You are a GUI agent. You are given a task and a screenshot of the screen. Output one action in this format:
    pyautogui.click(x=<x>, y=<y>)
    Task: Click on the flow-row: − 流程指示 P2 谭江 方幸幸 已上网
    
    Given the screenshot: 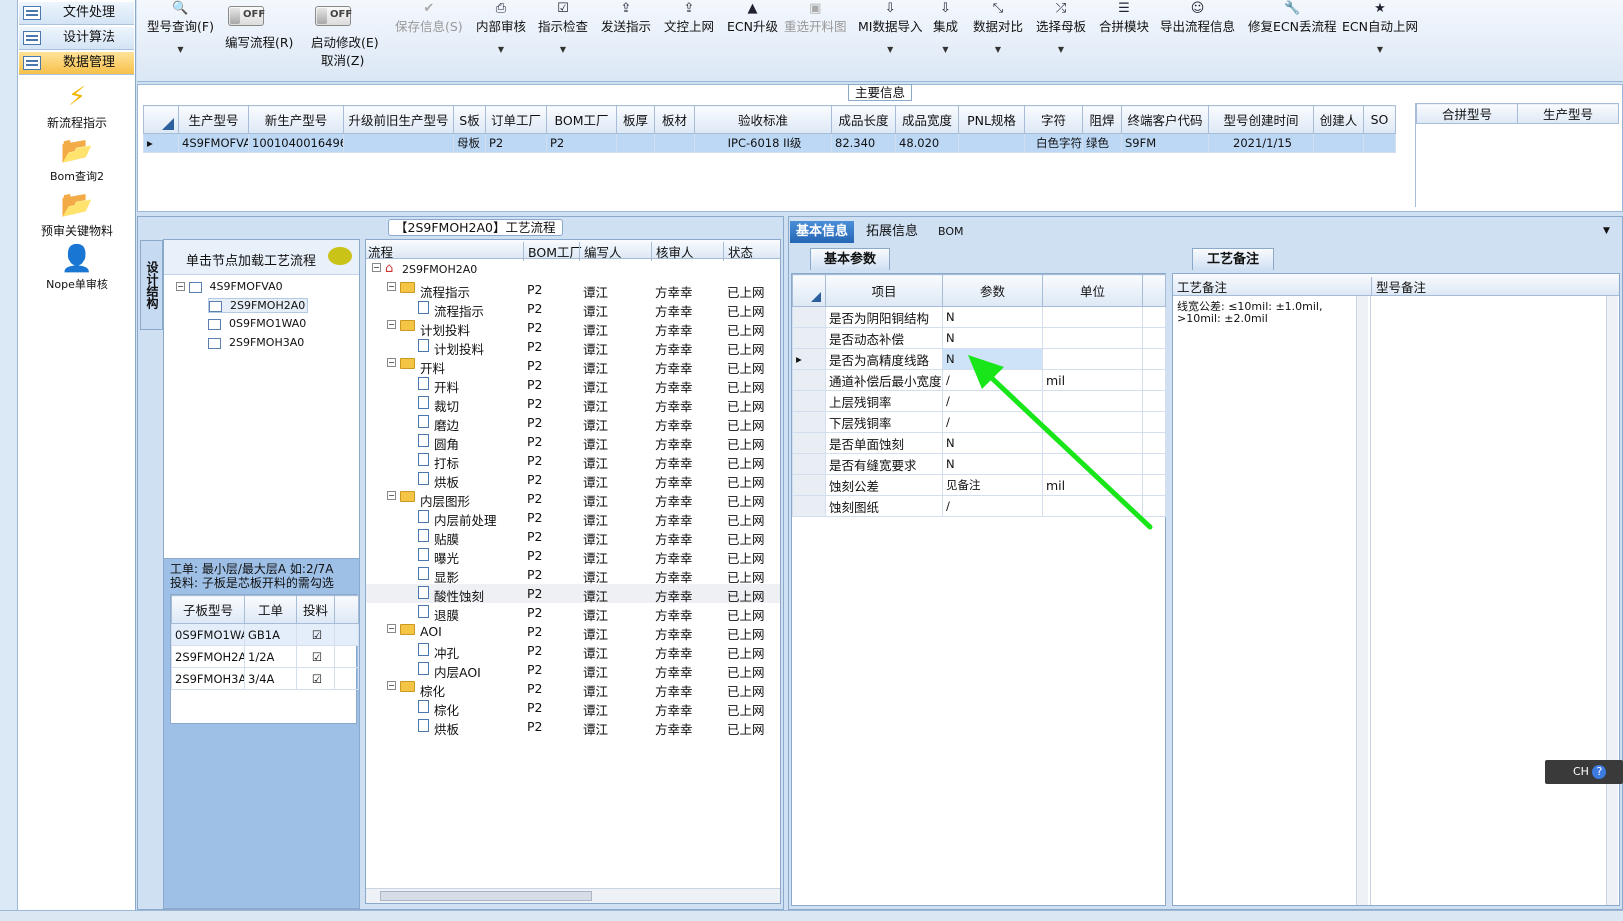 What is the action you would take?
    pyautogui.click(x=573, y=290)
    